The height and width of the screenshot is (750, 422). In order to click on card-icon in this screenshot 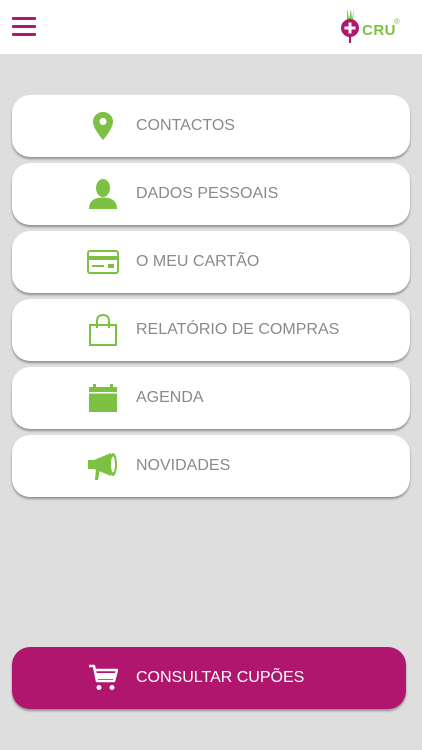, I will do `click(103, 262)`.